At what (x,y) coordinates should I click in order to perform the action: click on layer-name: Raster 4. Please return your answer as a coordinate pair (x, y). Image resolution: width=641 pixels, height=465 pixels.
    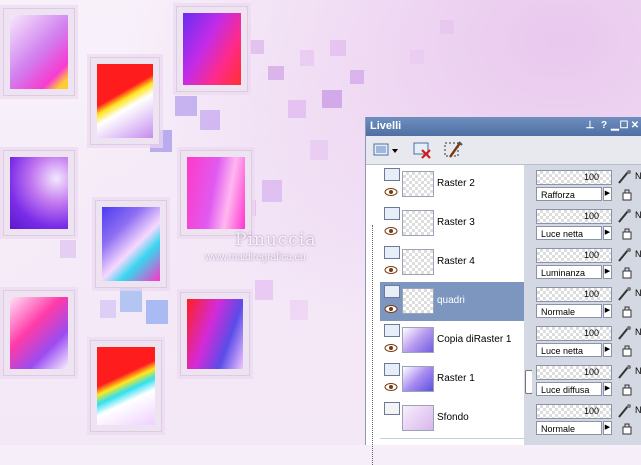
    Looking at the image, I should click on (456, 261).